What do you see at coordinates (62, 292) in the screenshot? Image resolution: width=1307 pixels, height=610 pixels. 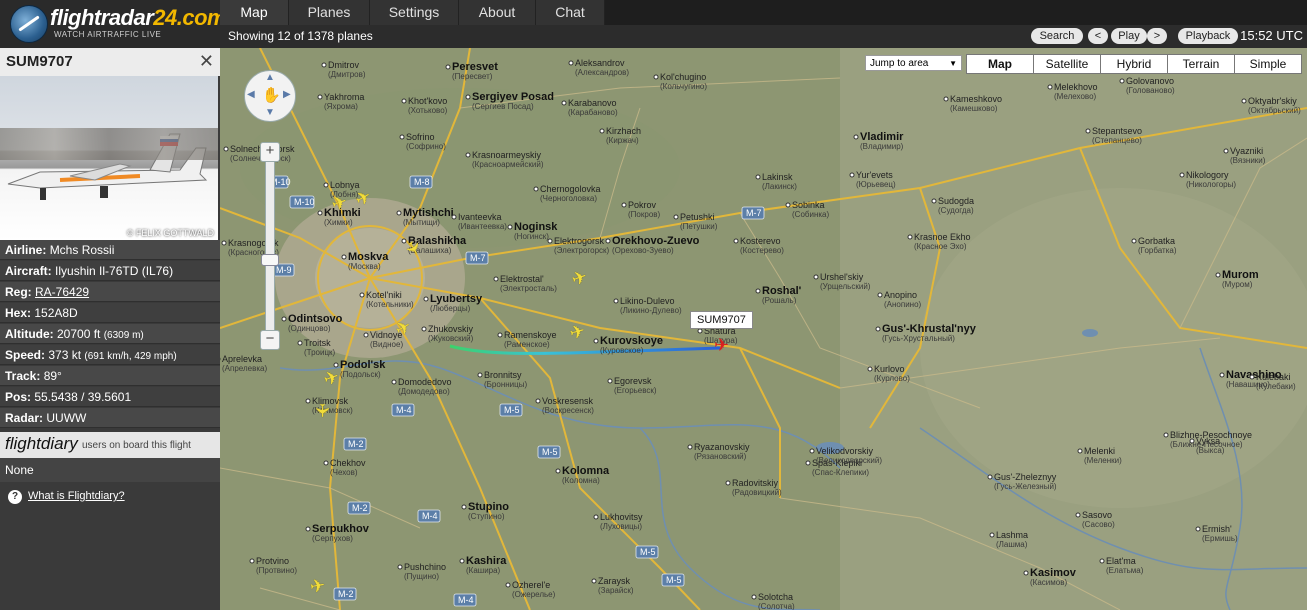 I see `registration-link: RA-76429` at bounding box center [62, 292].